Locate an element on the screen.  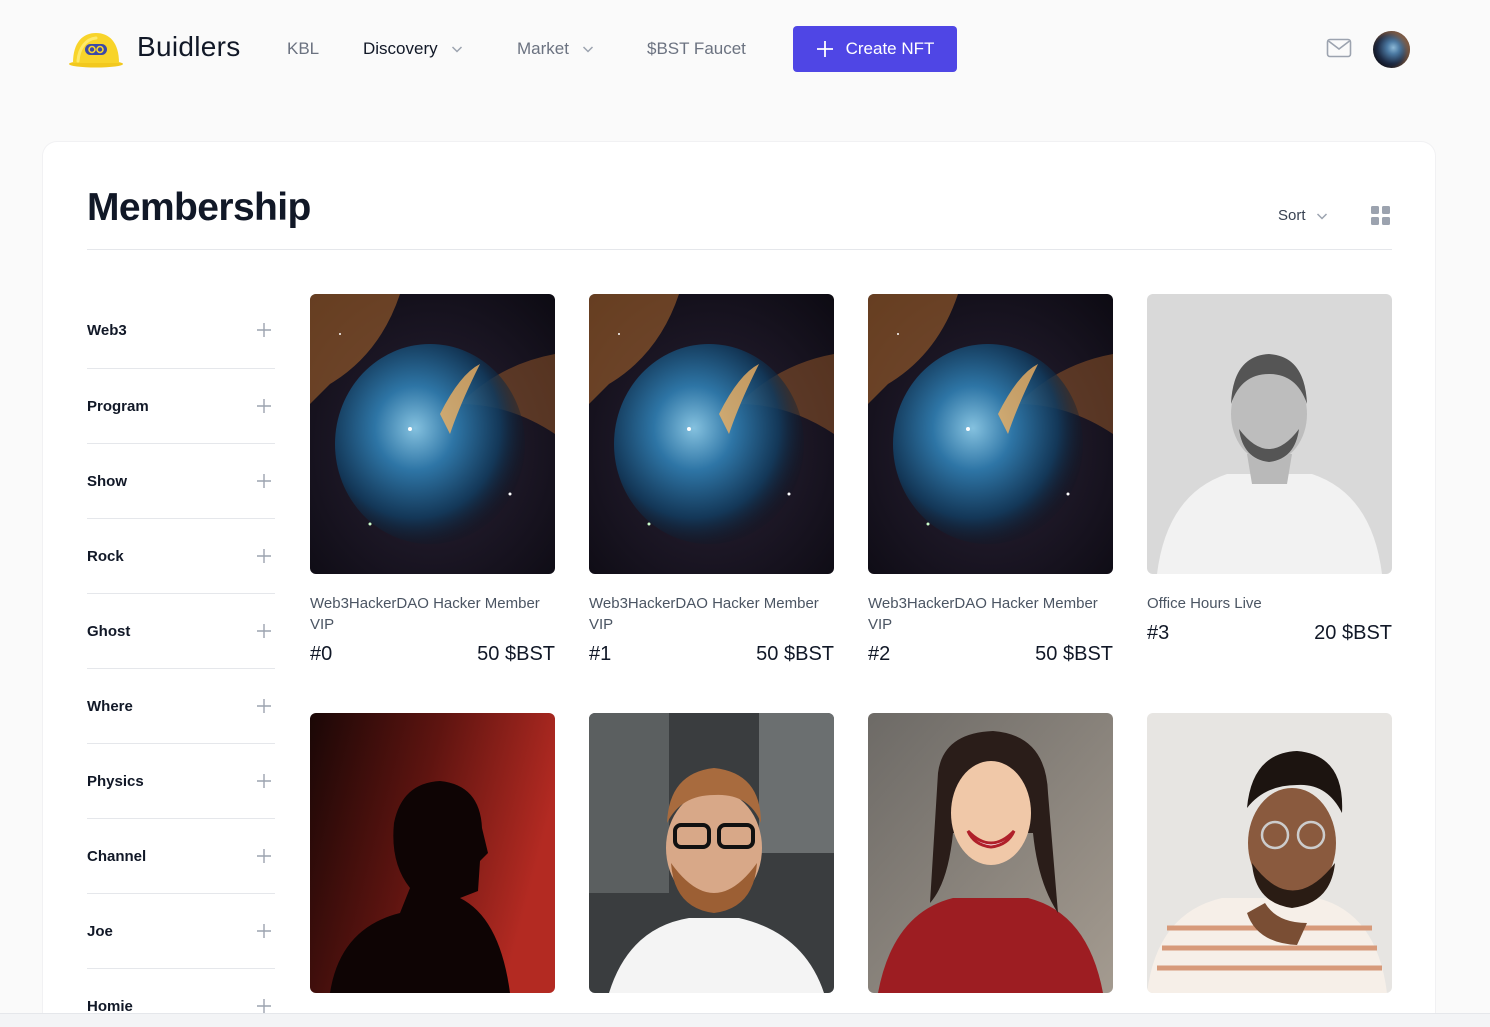
nav-bst-faucet: $BST Faucet is located at coordinates (696, 49).